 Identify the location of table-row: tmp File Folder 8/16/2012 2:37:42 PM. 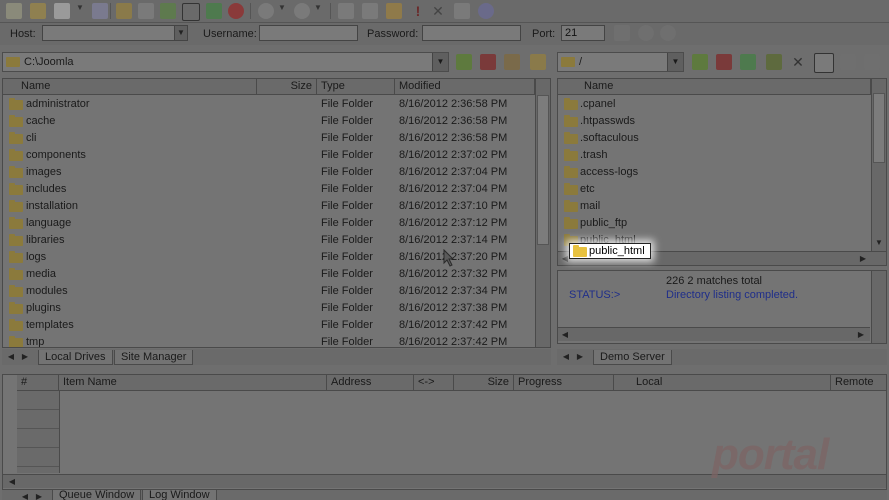
(269, 340).